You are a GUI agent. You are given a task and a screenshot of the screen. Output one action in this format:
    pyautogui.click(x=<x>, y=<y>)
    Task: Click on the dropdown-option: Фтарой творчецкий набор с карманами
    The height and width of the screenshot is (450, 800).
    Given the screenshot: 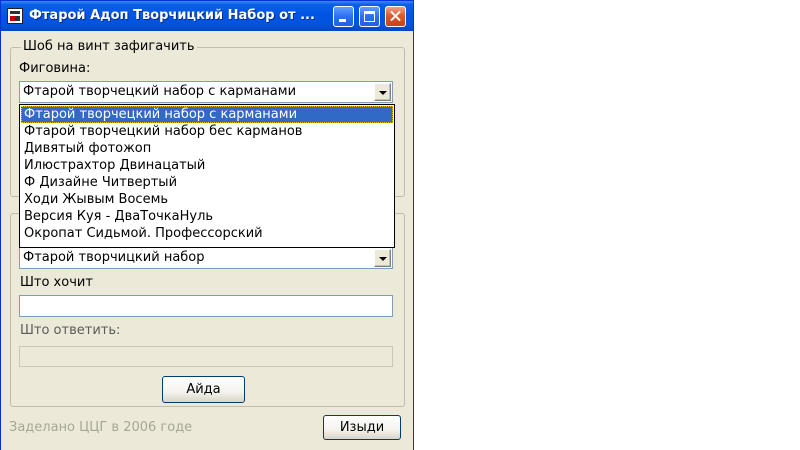 What is the action you would take?
    pyautogui.click(x=207, y=114)
    